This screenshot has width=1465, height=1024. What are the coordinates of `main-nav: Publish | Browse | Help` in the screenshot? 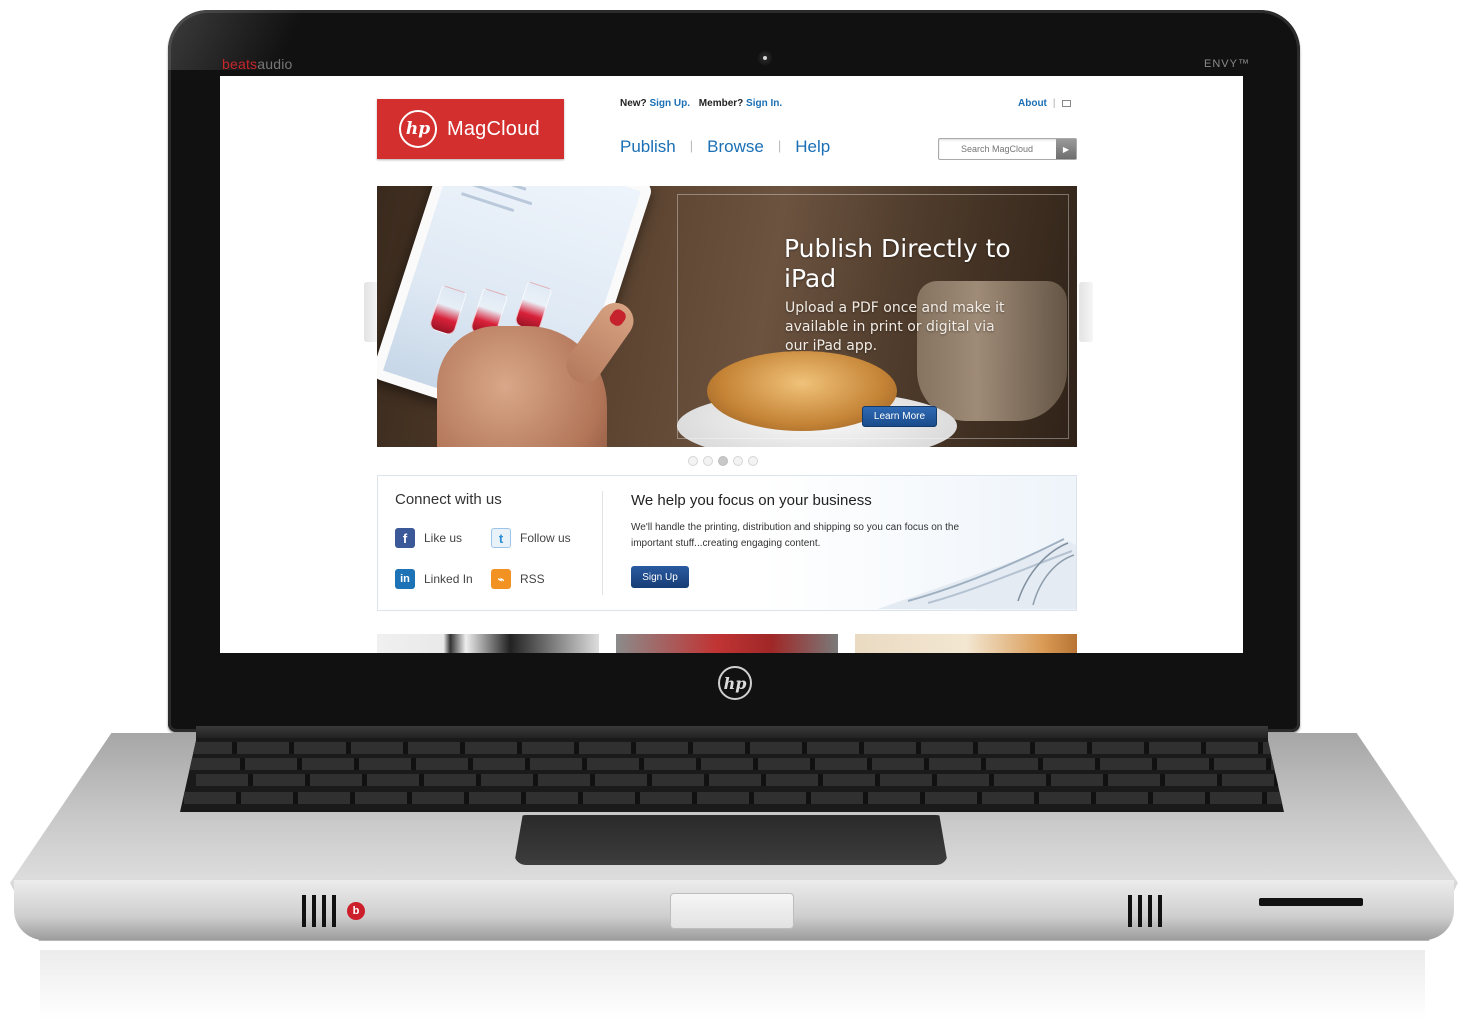 It's located at (725, 147).